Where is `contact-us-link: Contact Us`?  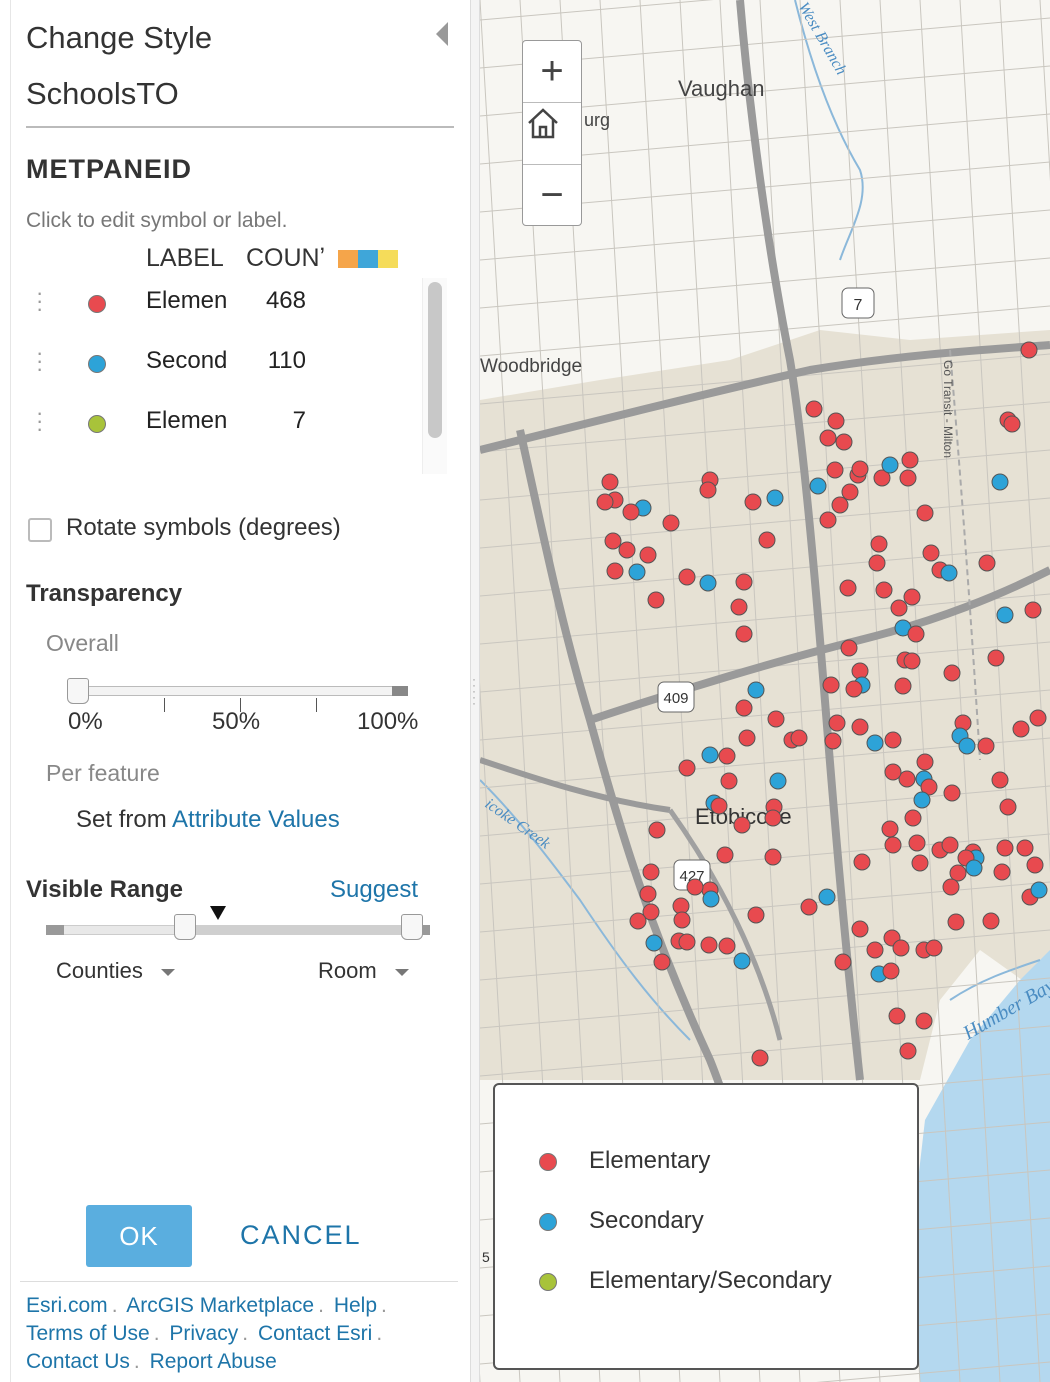
contact-us-link: Contact Us is located at coordinates (78, 1361).